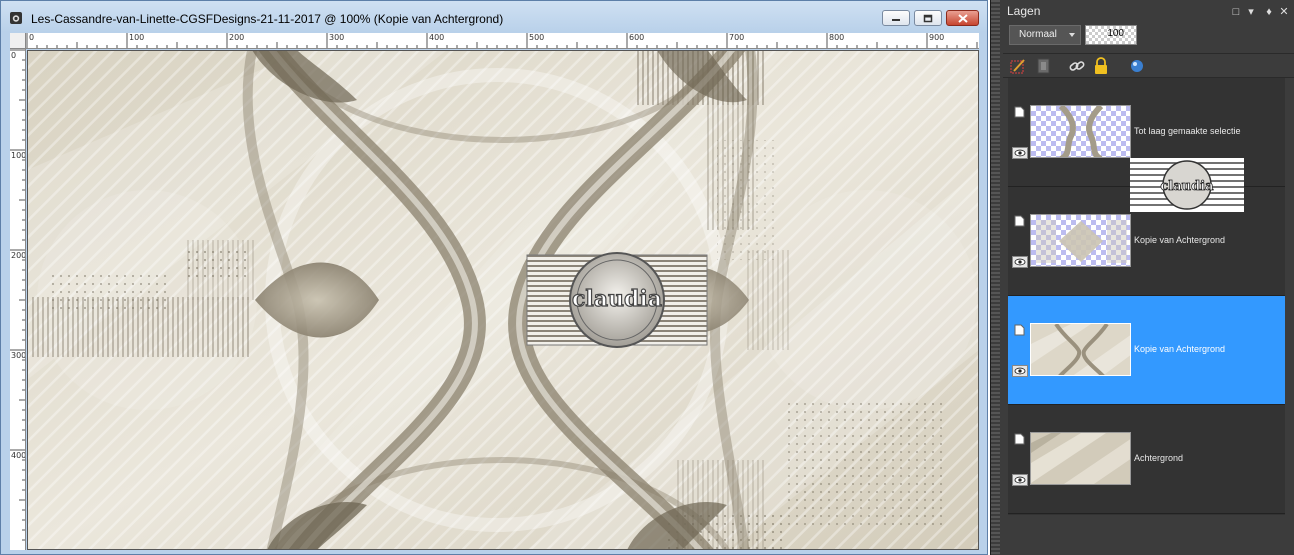  I want to click on restore-icon, so click(928, 18).